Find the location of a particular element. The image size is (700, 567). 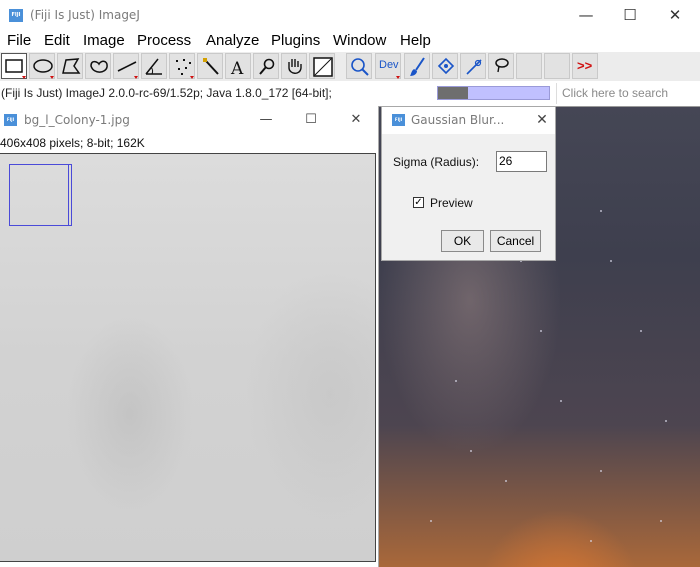

more-tools-button: >> is located at coordinates (585, 66).